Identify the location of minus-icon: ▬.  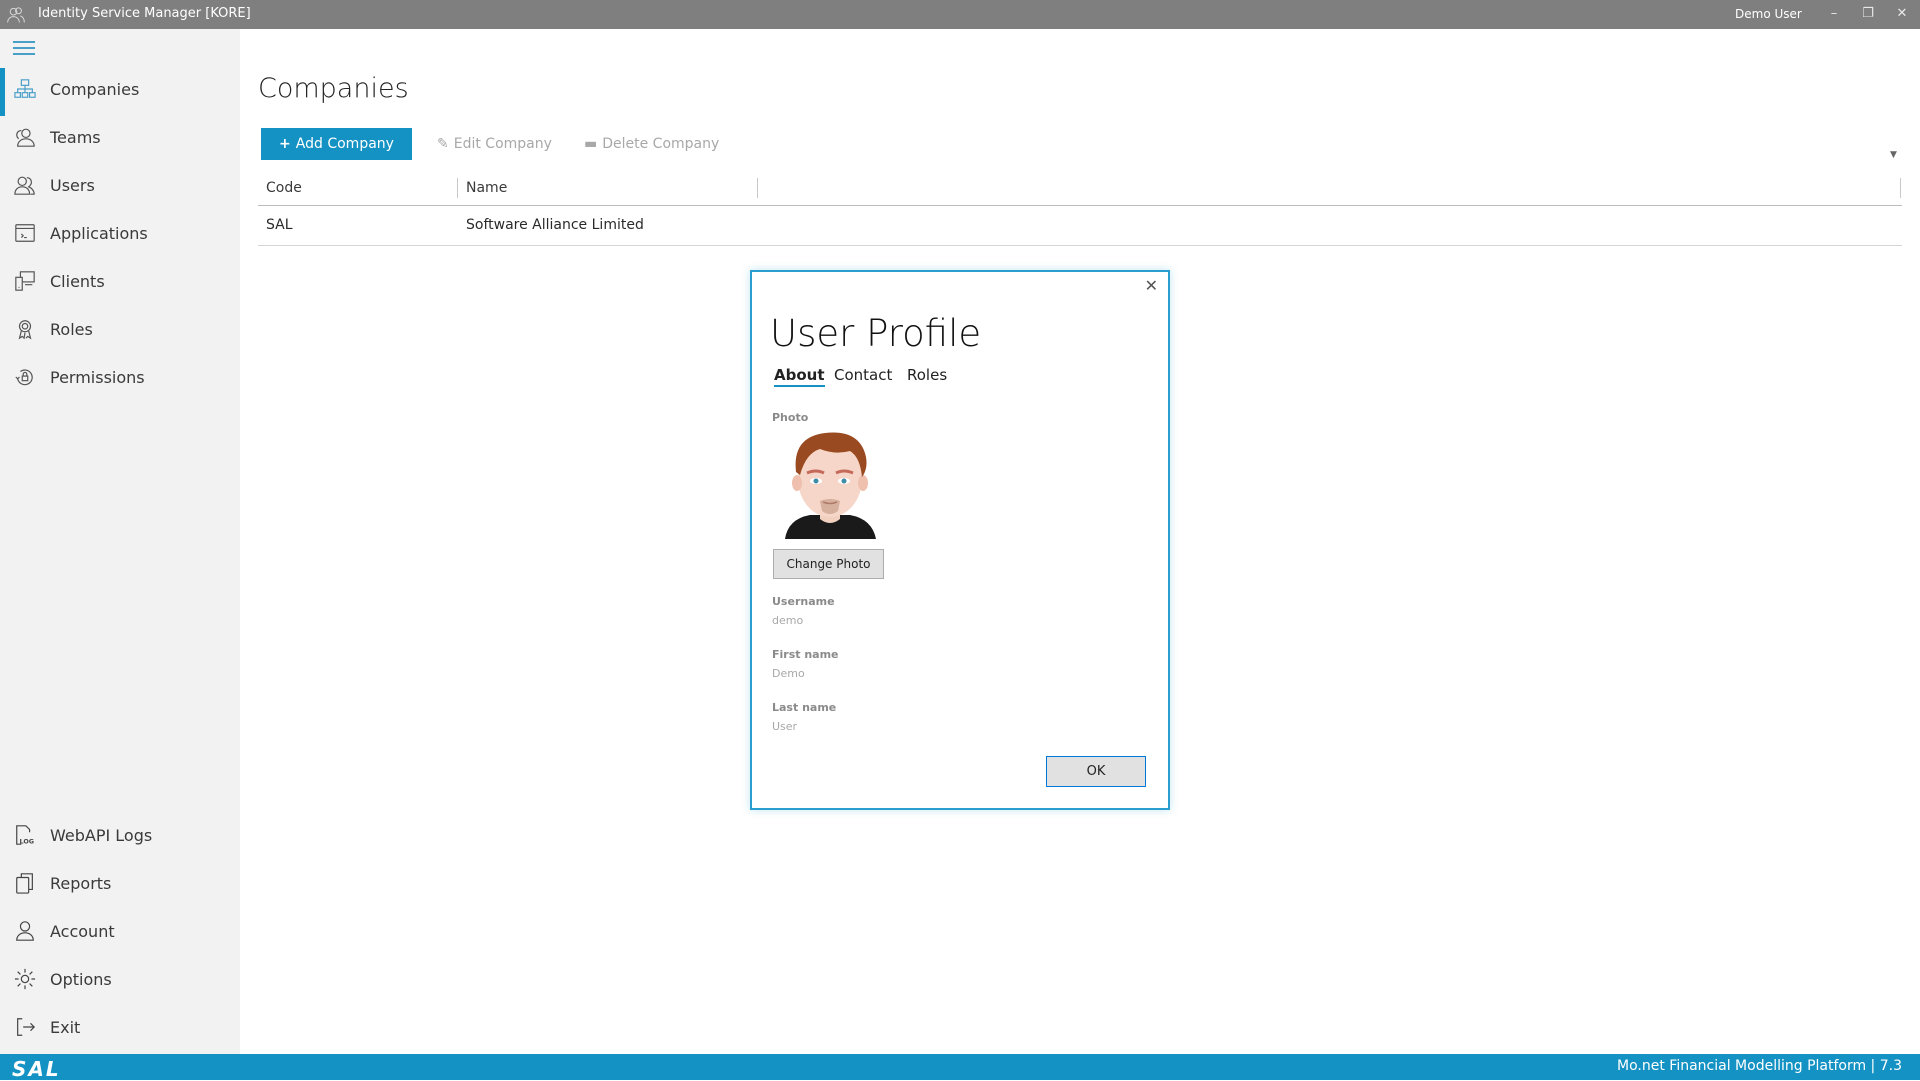
(591, 144).